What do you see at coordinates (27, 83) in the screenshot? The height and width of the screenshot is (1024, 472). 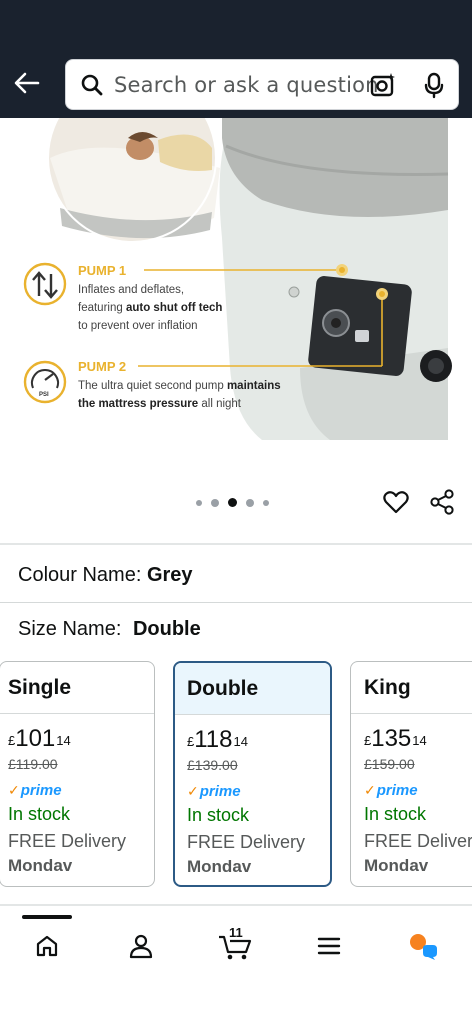 I see `back-arrow-icon` at bounding box center [27, 83].